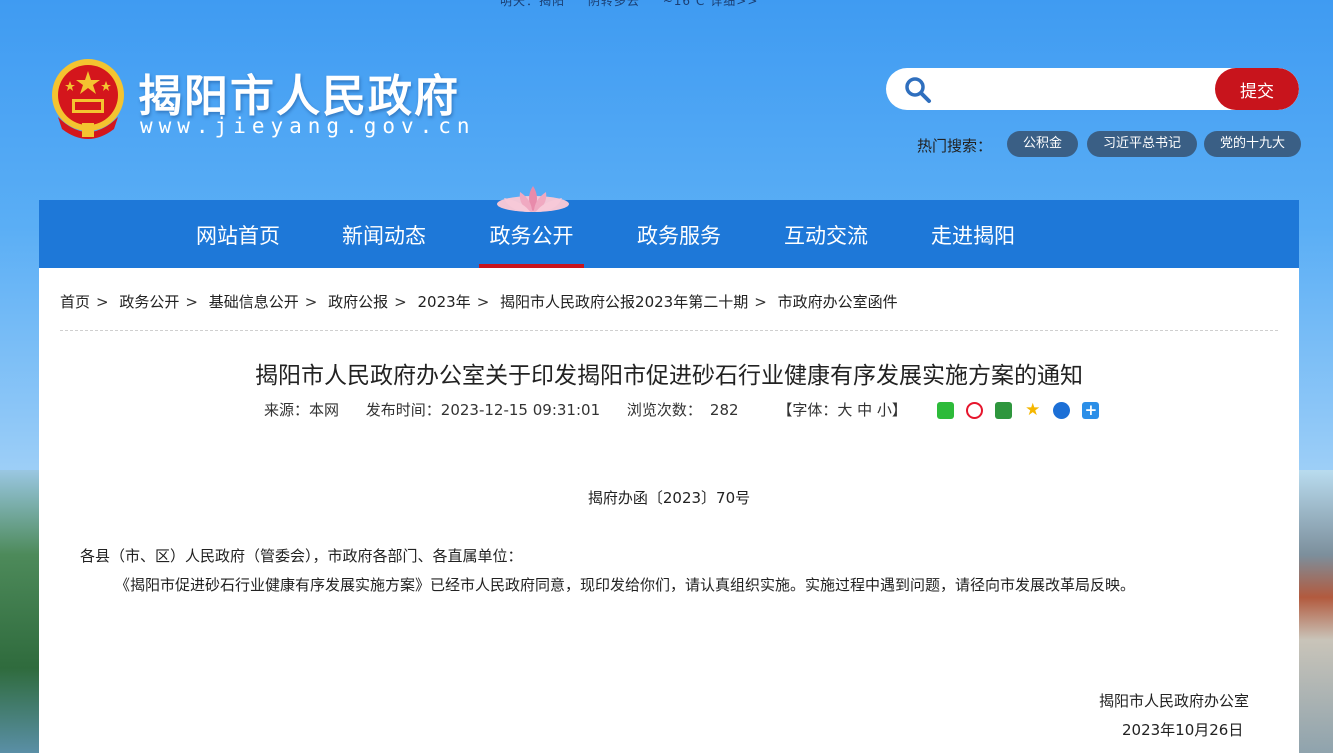 The height and width of the screenshot is (753, 1333). What do you see at coordinates (664, 410) in the screenshot?
I see `article-views-label: 浏览次数：` at bounding box center [664, 410].